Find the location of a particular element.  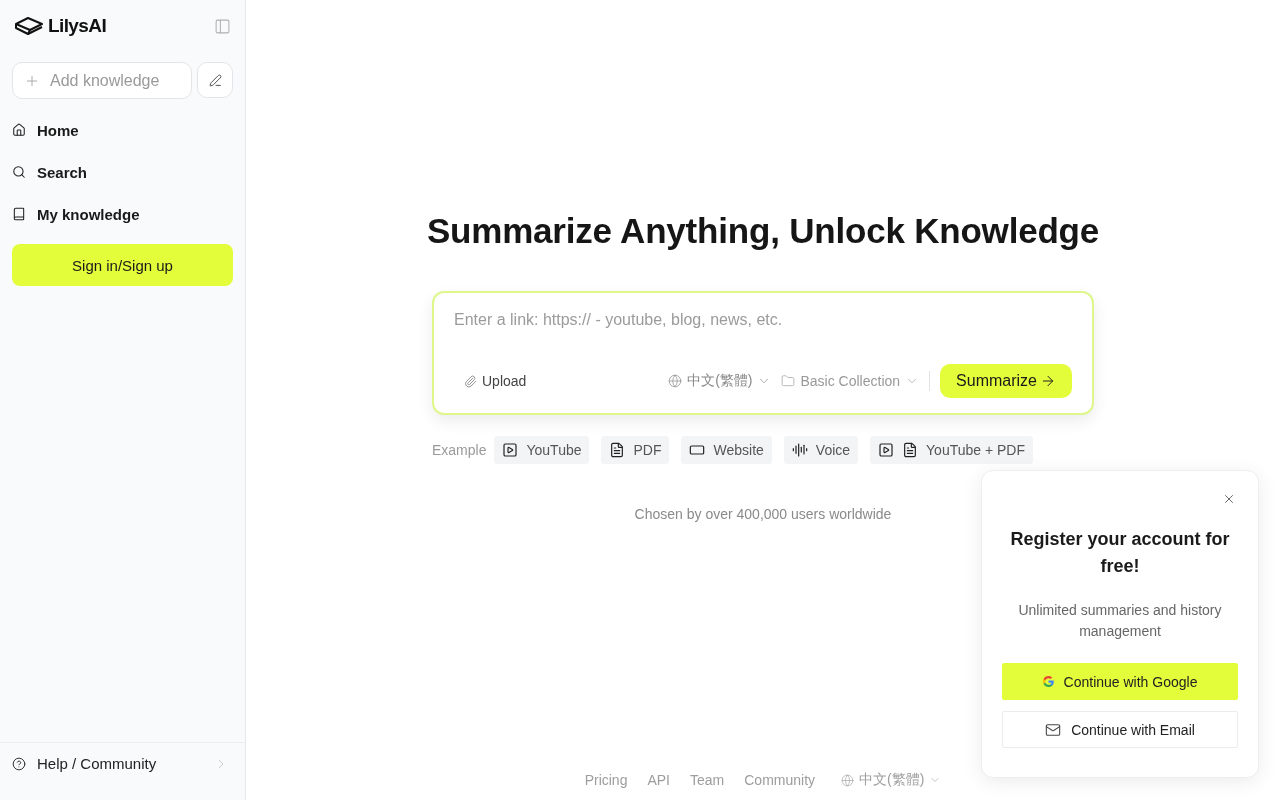

google-icon is located at coordinates (1048, 681).